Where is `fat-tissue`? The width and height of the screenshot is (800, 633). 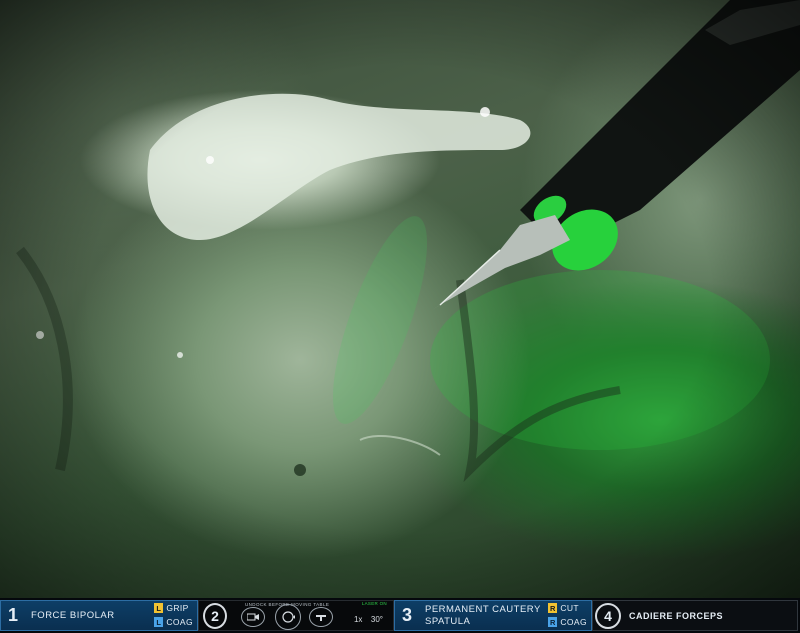 fat-tissue is located at coordinates (339, 166).